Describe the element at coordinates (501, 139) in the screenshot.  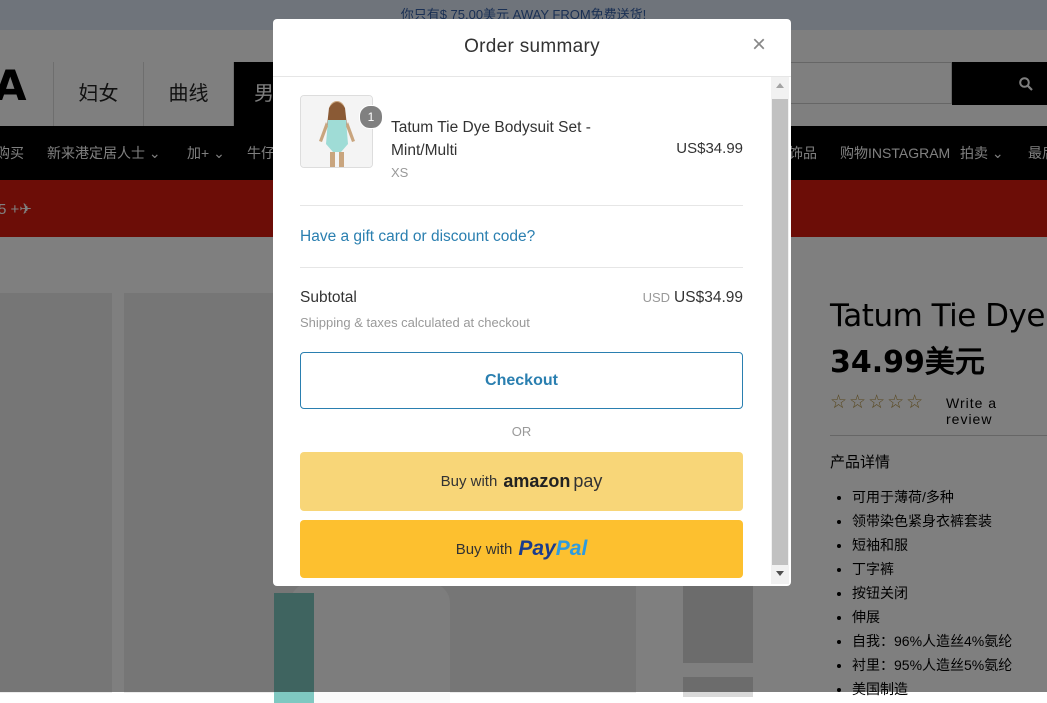
I see `item-name: Tatum Tie Dye Bodysuit Set - Mint/Multi` at that location.